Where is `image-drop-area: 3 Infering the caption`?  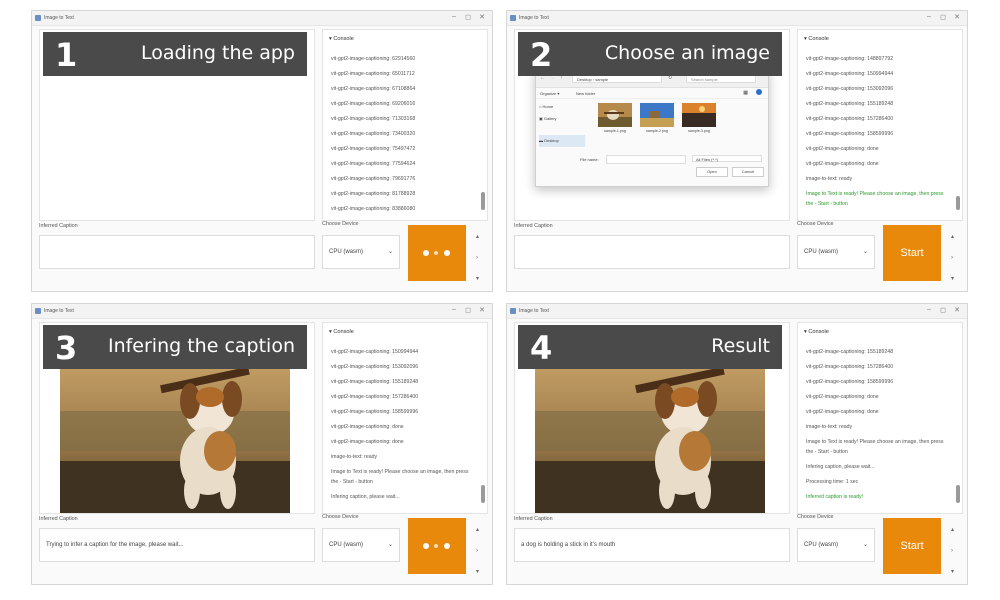
image-drop-area: 3 Infering the caption is located at coordinates (177, 418).